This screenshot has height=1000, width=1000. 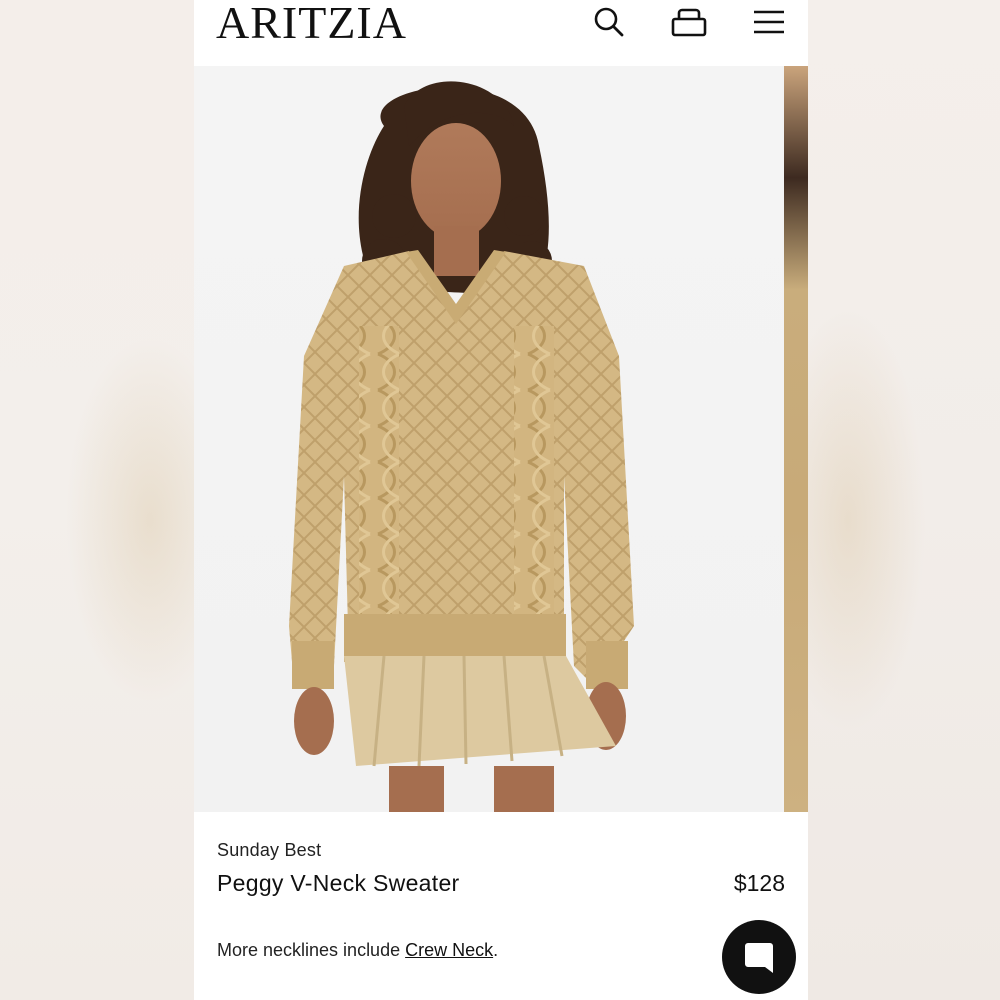 What do you see at coordinates (769, 22) in the screenshot?
I see `hamburger-menu-icon` at bounding box center [769, 22].